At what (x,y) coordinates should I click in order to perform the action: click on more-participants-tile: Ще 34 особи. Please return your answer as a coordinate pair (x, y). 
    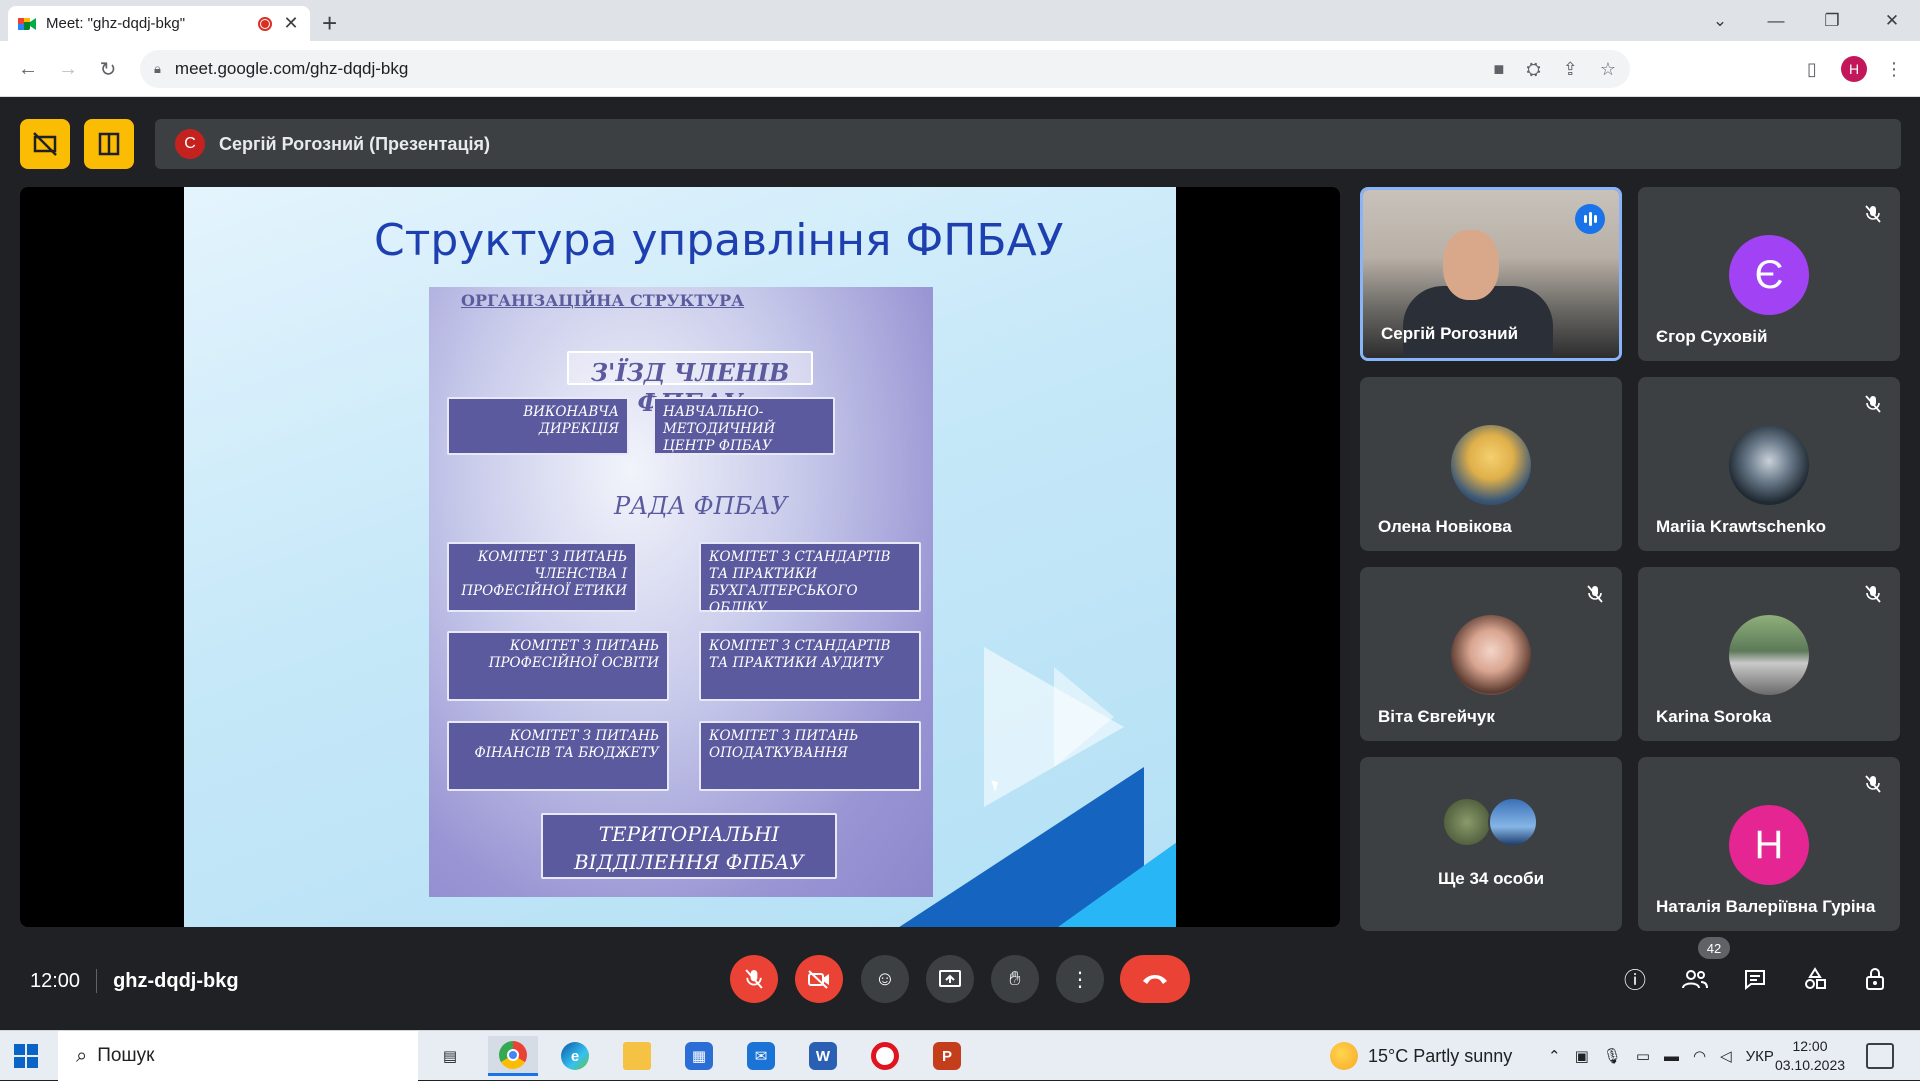
    Looking at the image, I should click on (1491, 844).